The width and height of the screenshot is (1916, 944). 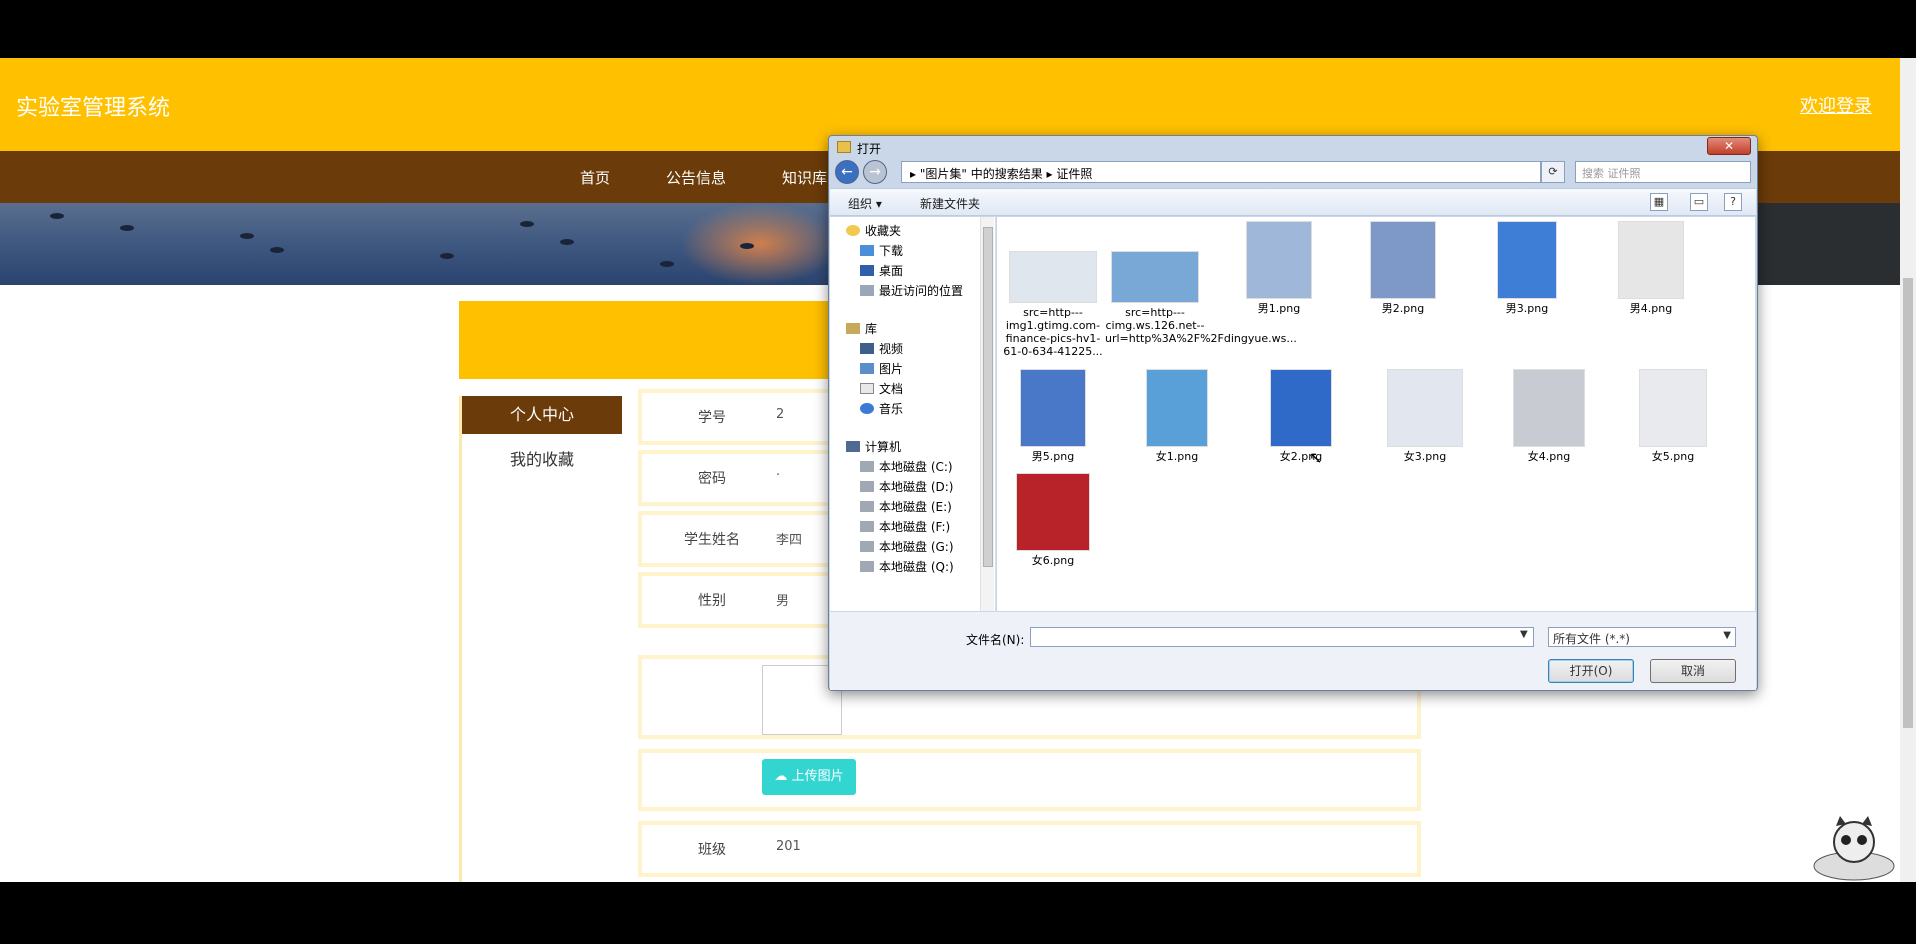 I want to click on sidebar-header: 个人中心, so click(x=542, y=415).